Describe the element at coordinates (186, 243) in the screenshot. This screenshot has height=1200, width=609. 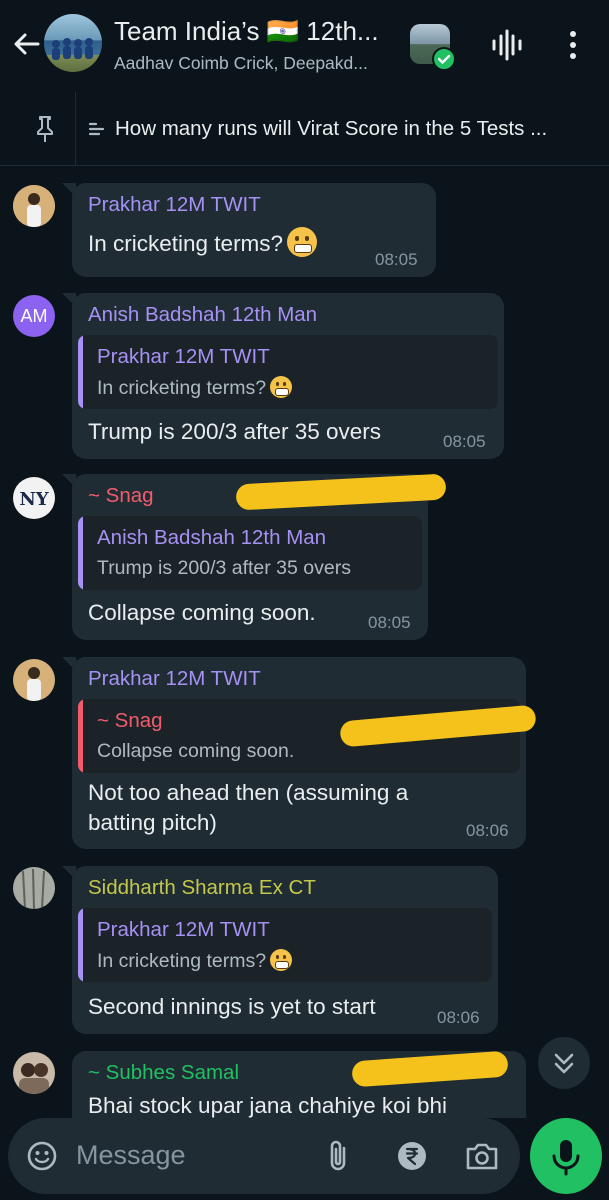
I see `message-text-content: In cricketing terms?` at that location.